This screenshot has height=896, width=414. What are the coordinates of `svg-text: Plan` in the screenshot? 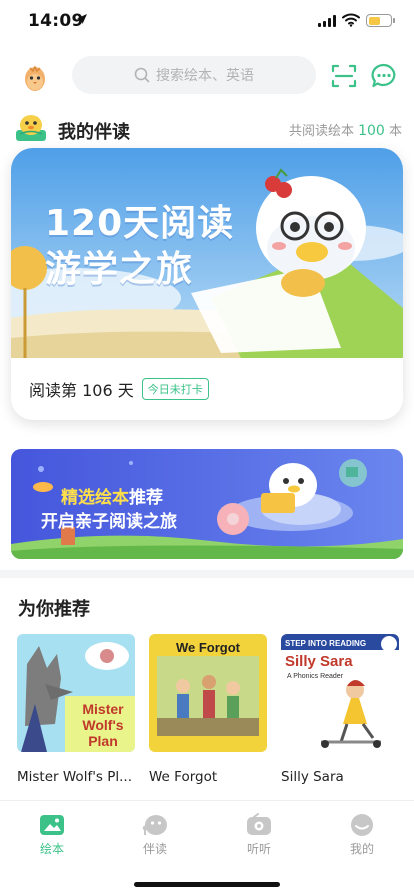 It's located at (103, 741).